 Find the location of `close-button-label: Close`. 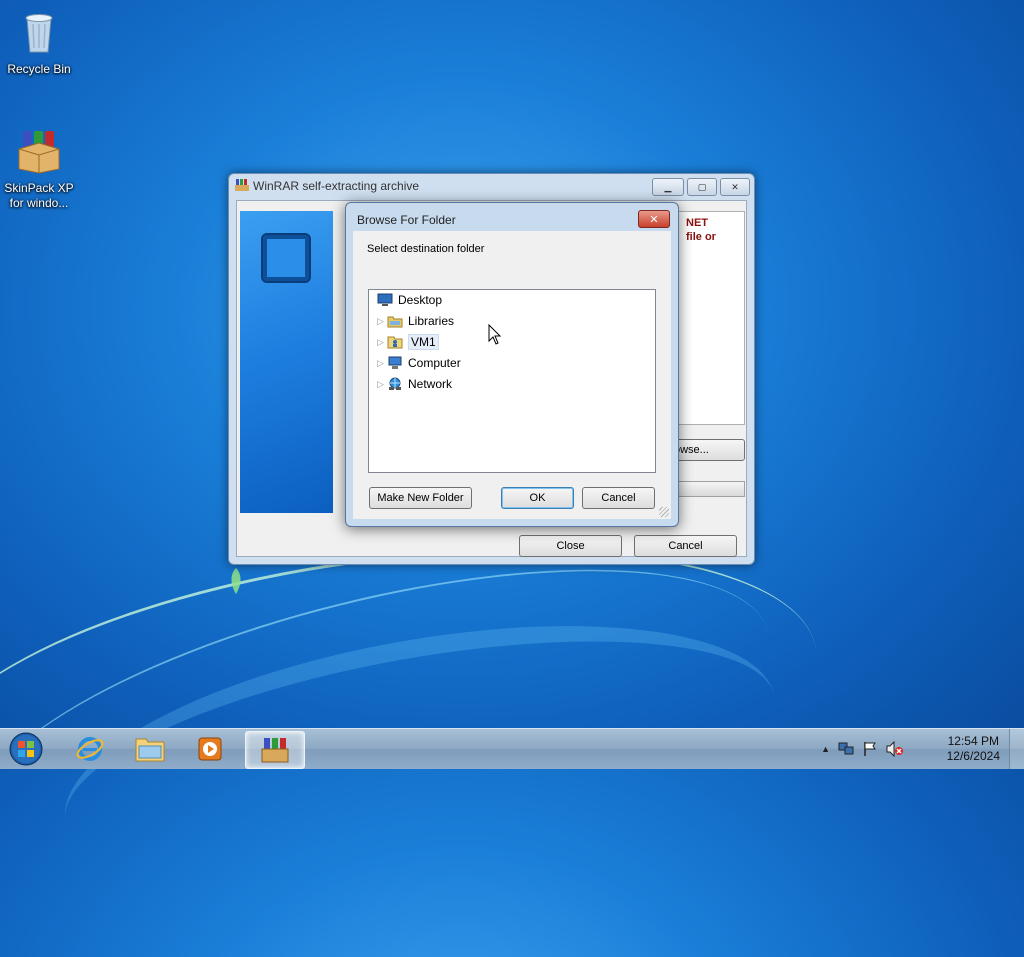

close-button-label: Close is located at coordinates (570, 546).